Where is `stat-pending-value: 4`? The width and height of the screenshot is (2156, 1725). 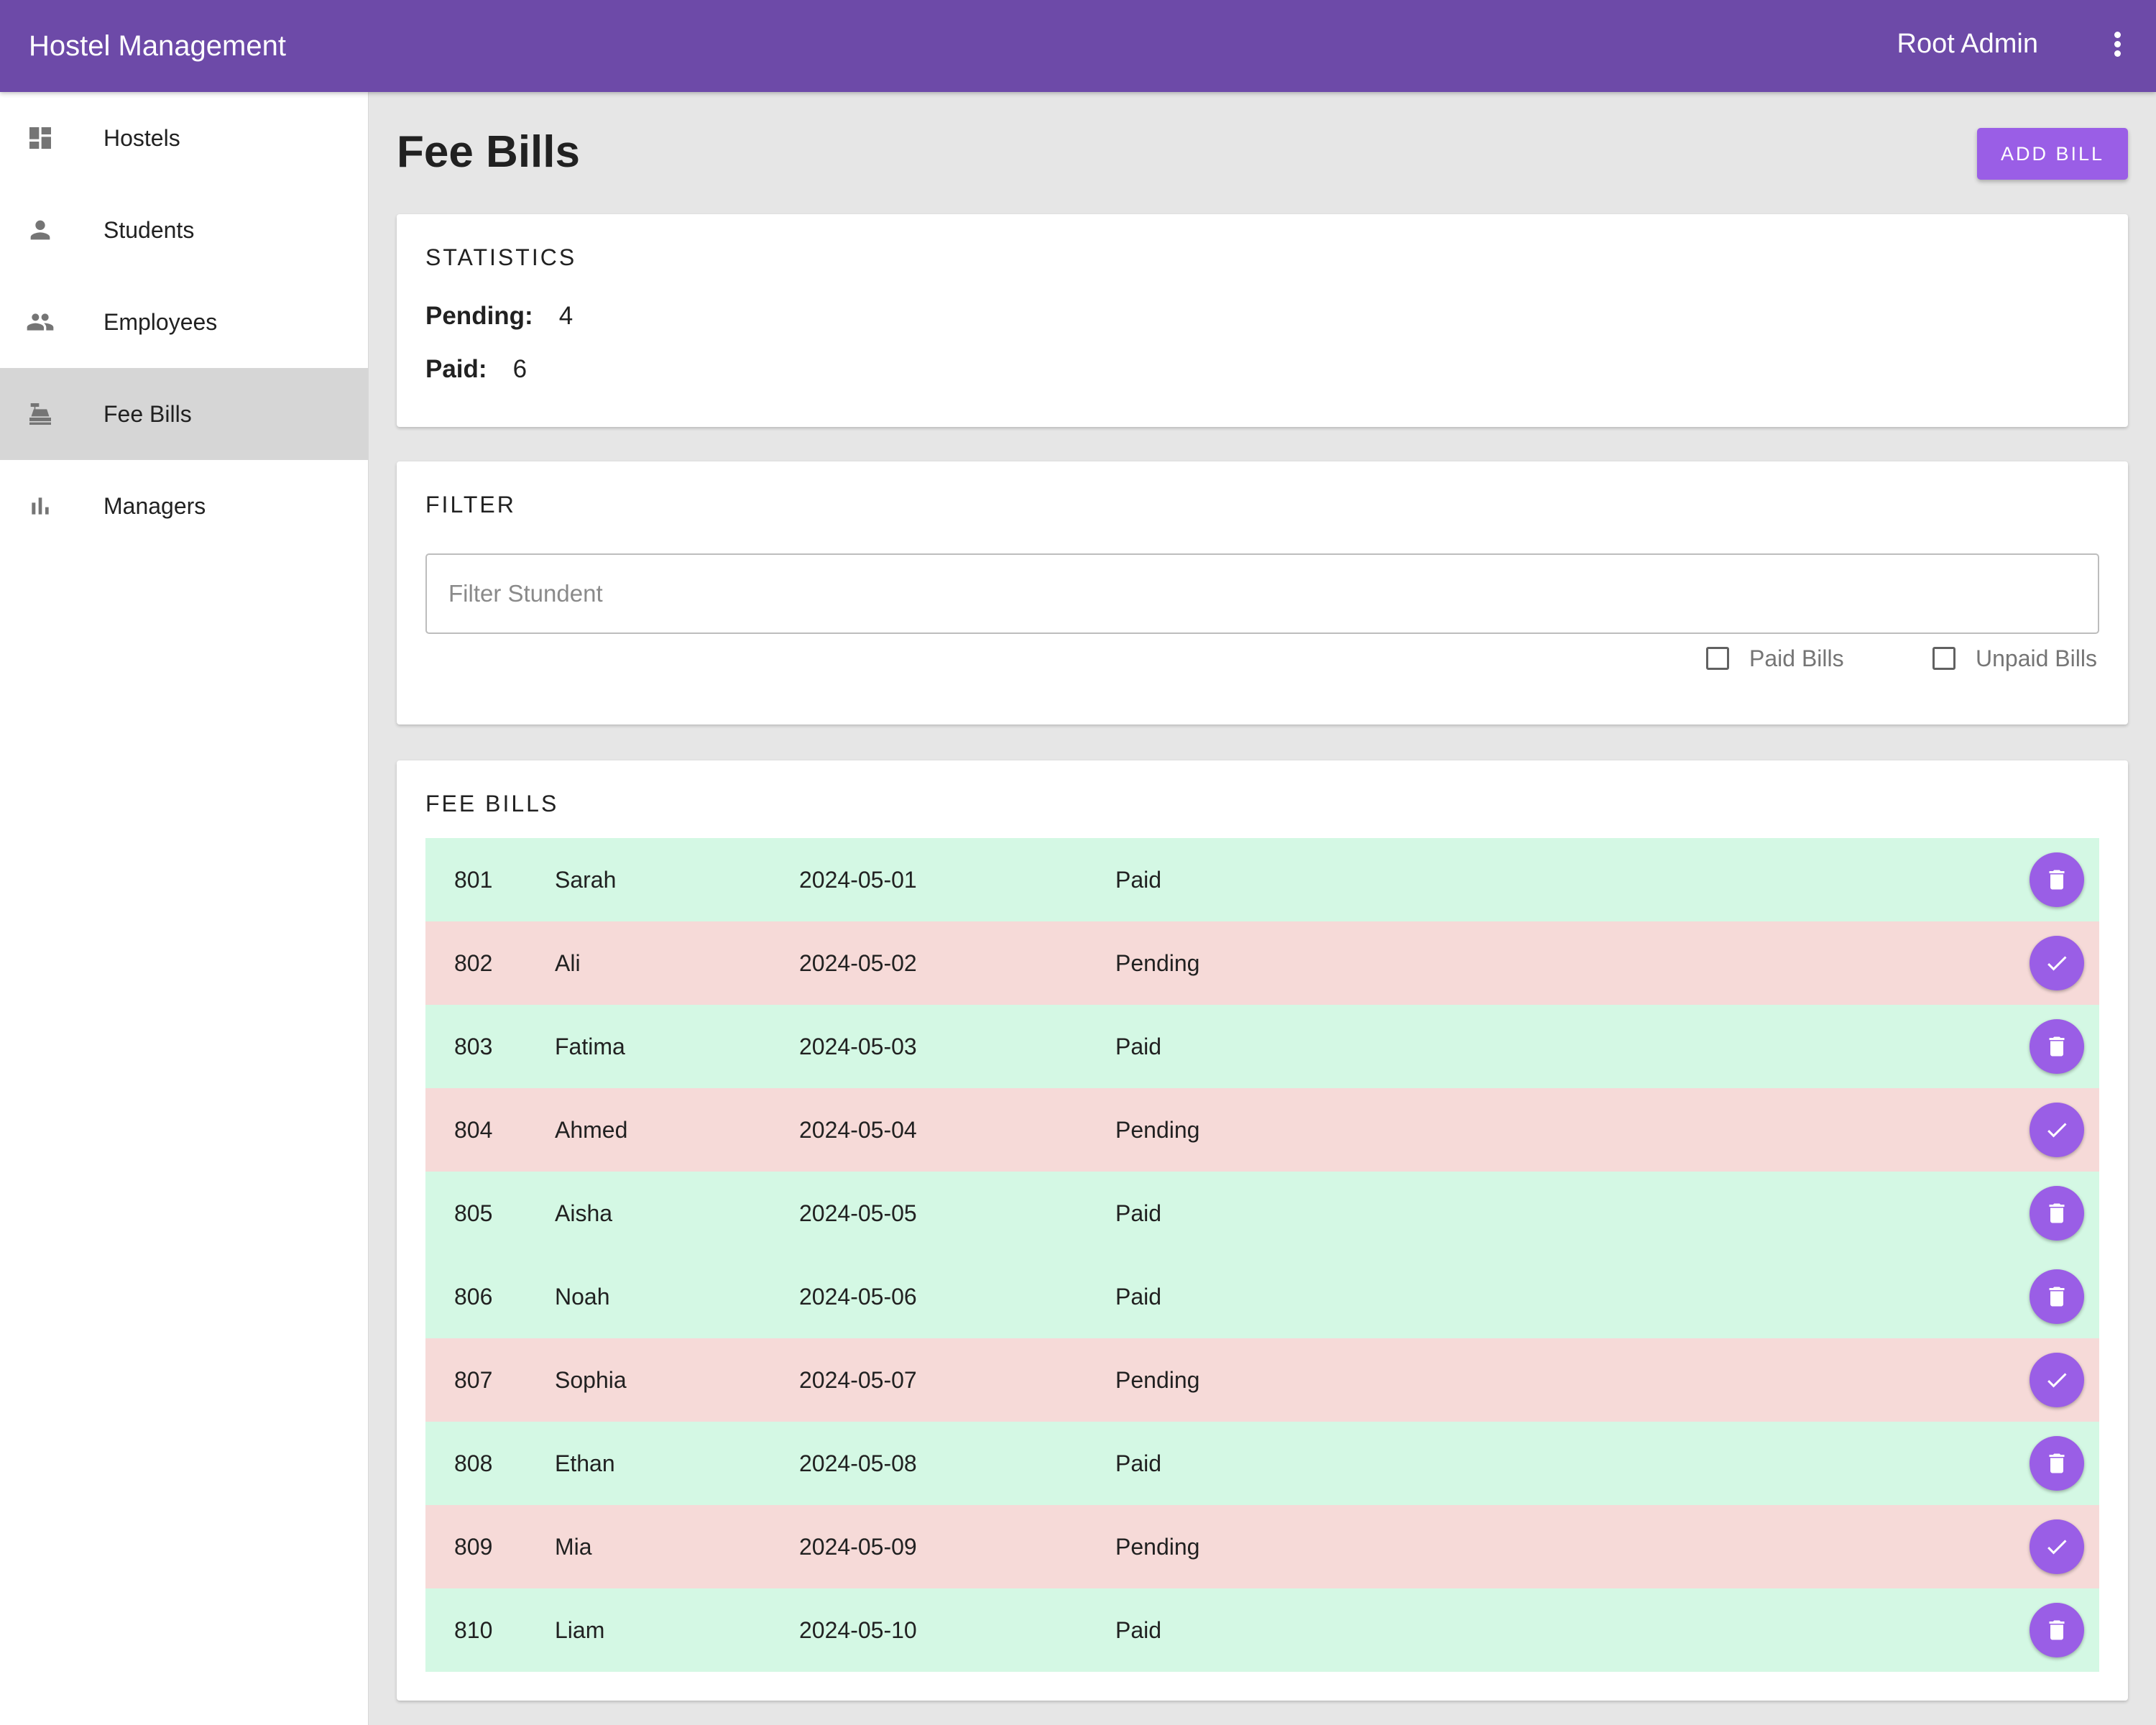 stat-pending-value: 4 is located at coordinates (565, 316).